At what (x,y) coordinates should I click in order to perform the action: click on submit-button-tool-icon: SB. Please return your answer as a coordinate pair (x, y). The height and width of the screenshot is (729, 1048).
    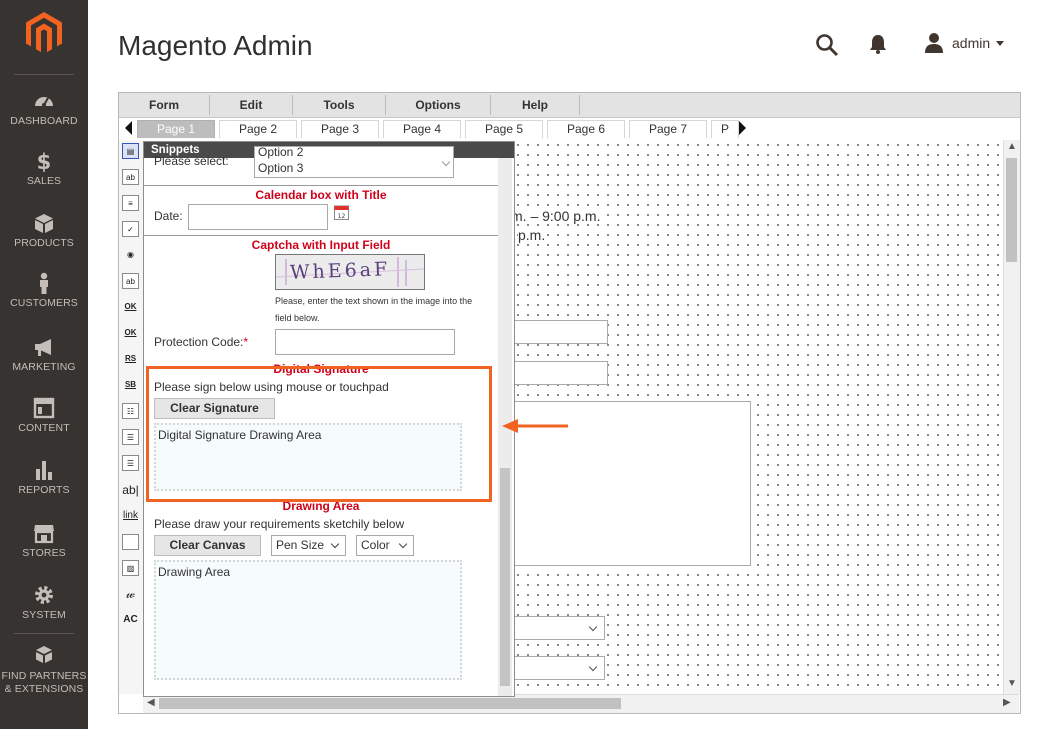
    Looking at the image, I should click on (130, 385).